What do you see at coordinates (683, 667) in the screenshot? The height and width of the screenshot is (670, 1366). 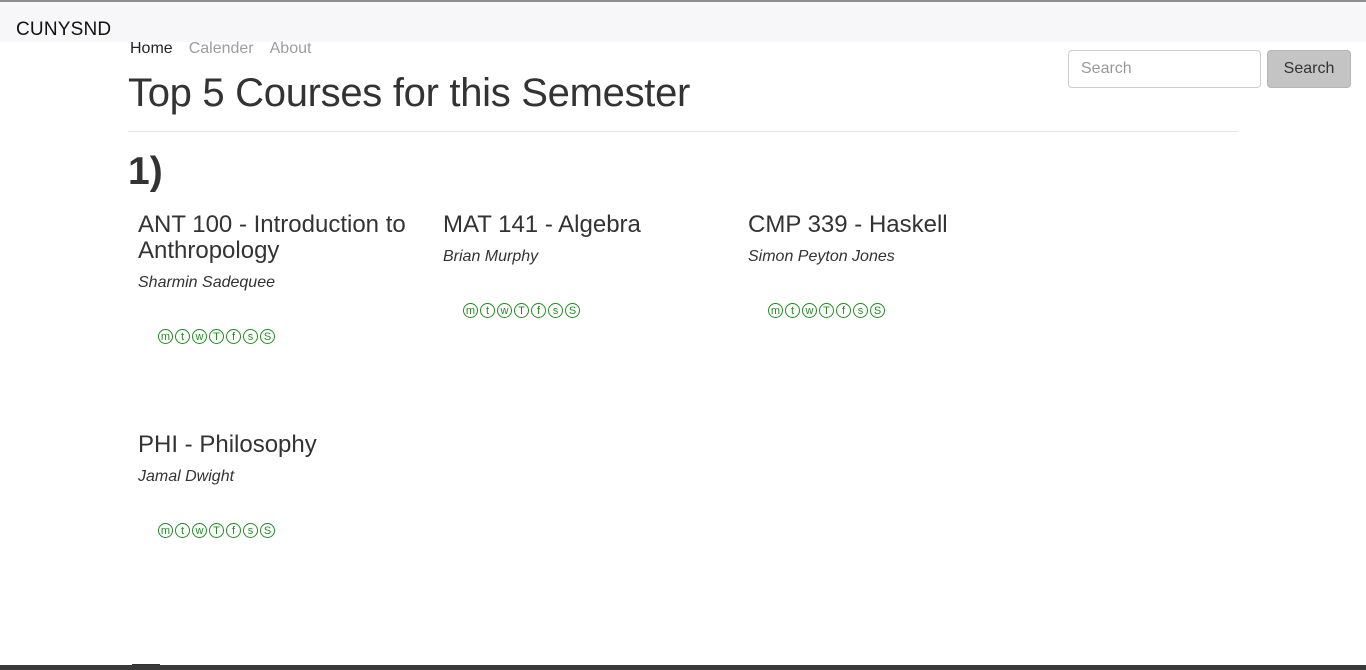 I see `window-bottom-edge` at bounding box center [683, 667].